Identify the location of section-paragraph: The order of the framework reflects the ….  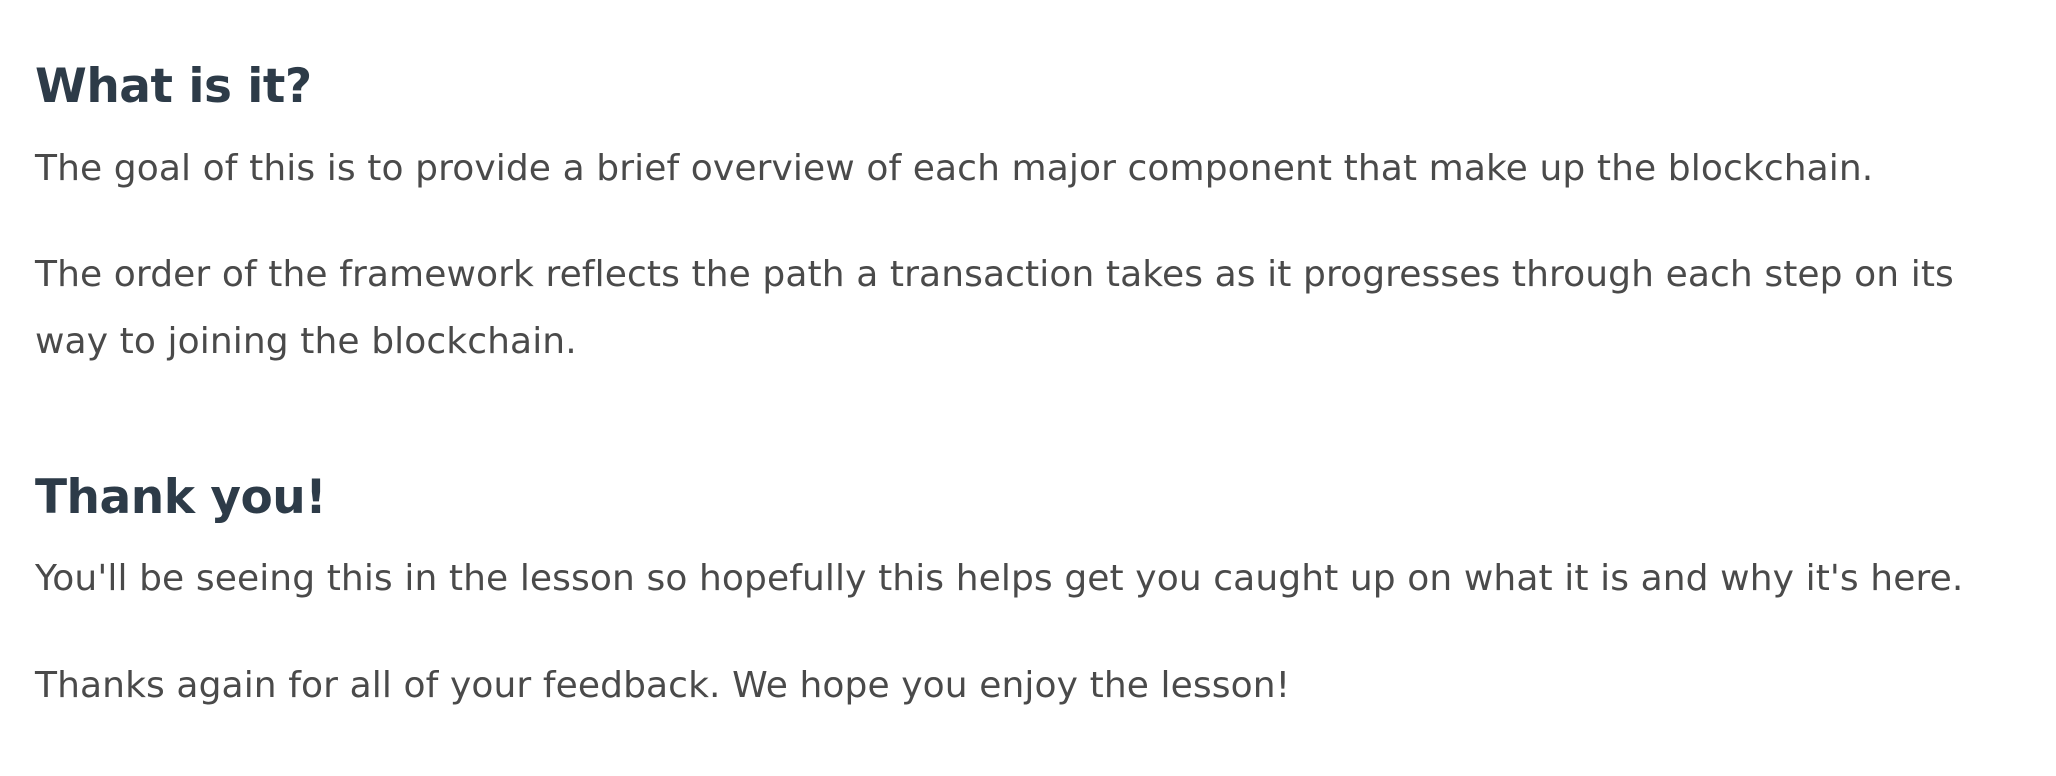
(994, 308).